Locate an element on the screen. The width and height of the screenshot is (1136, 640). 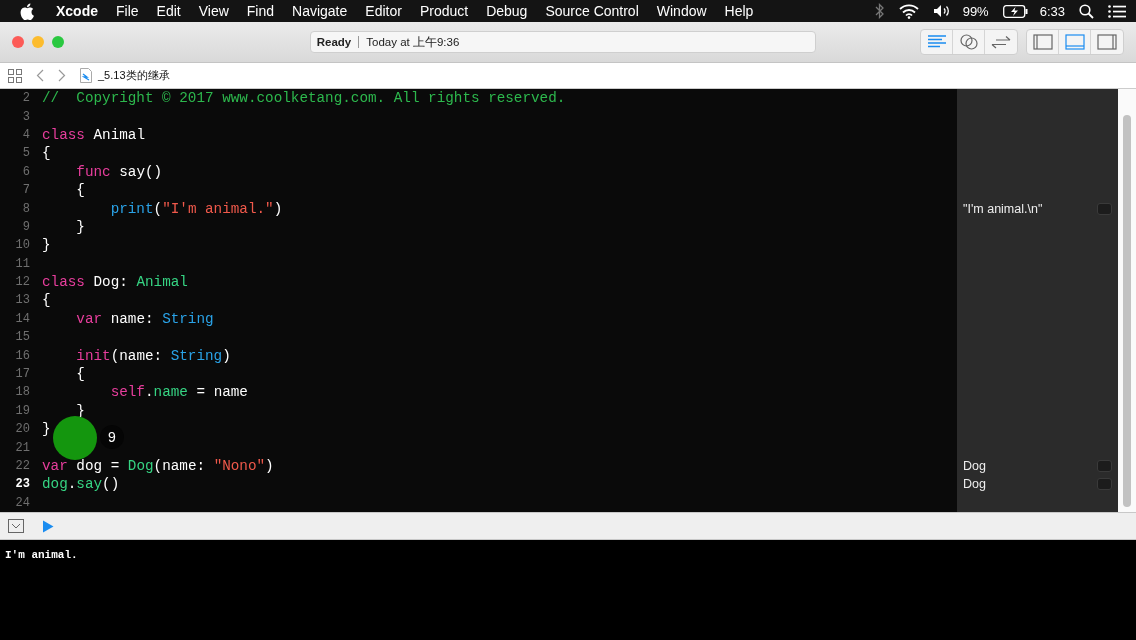
menu-item: Navigate is located at coordinates (320, 11).